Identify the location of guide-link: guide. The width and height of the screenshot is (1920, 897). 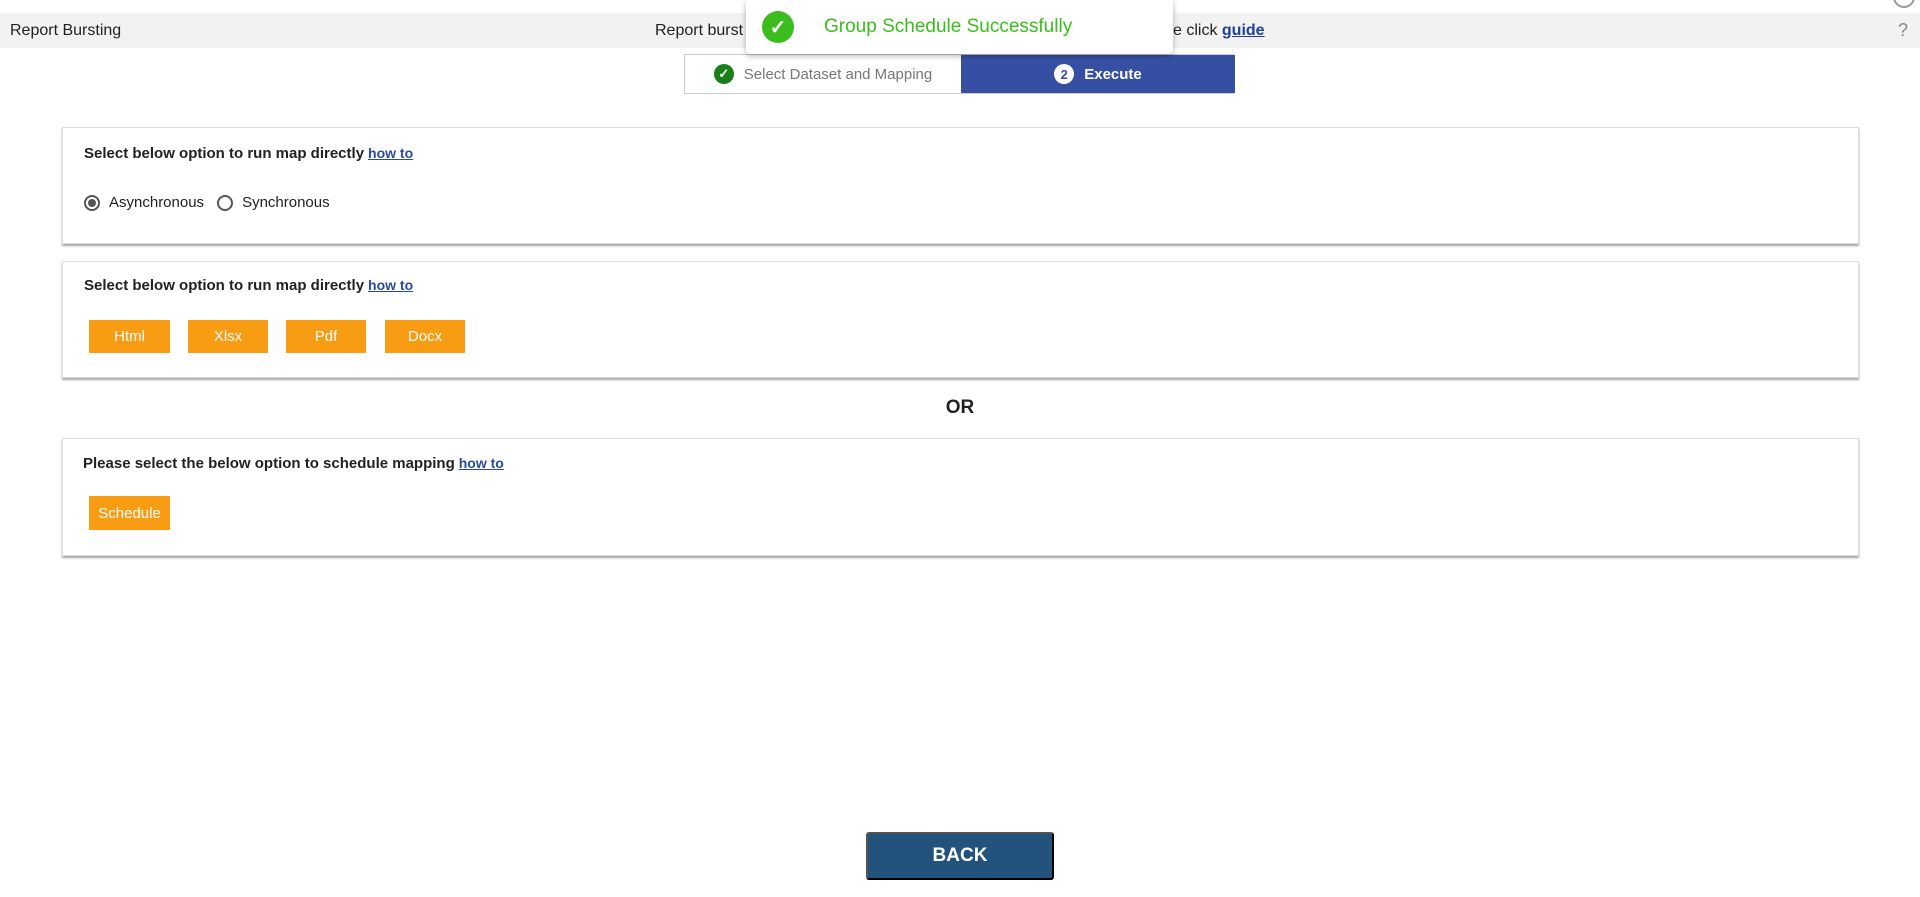
(1243, 30).